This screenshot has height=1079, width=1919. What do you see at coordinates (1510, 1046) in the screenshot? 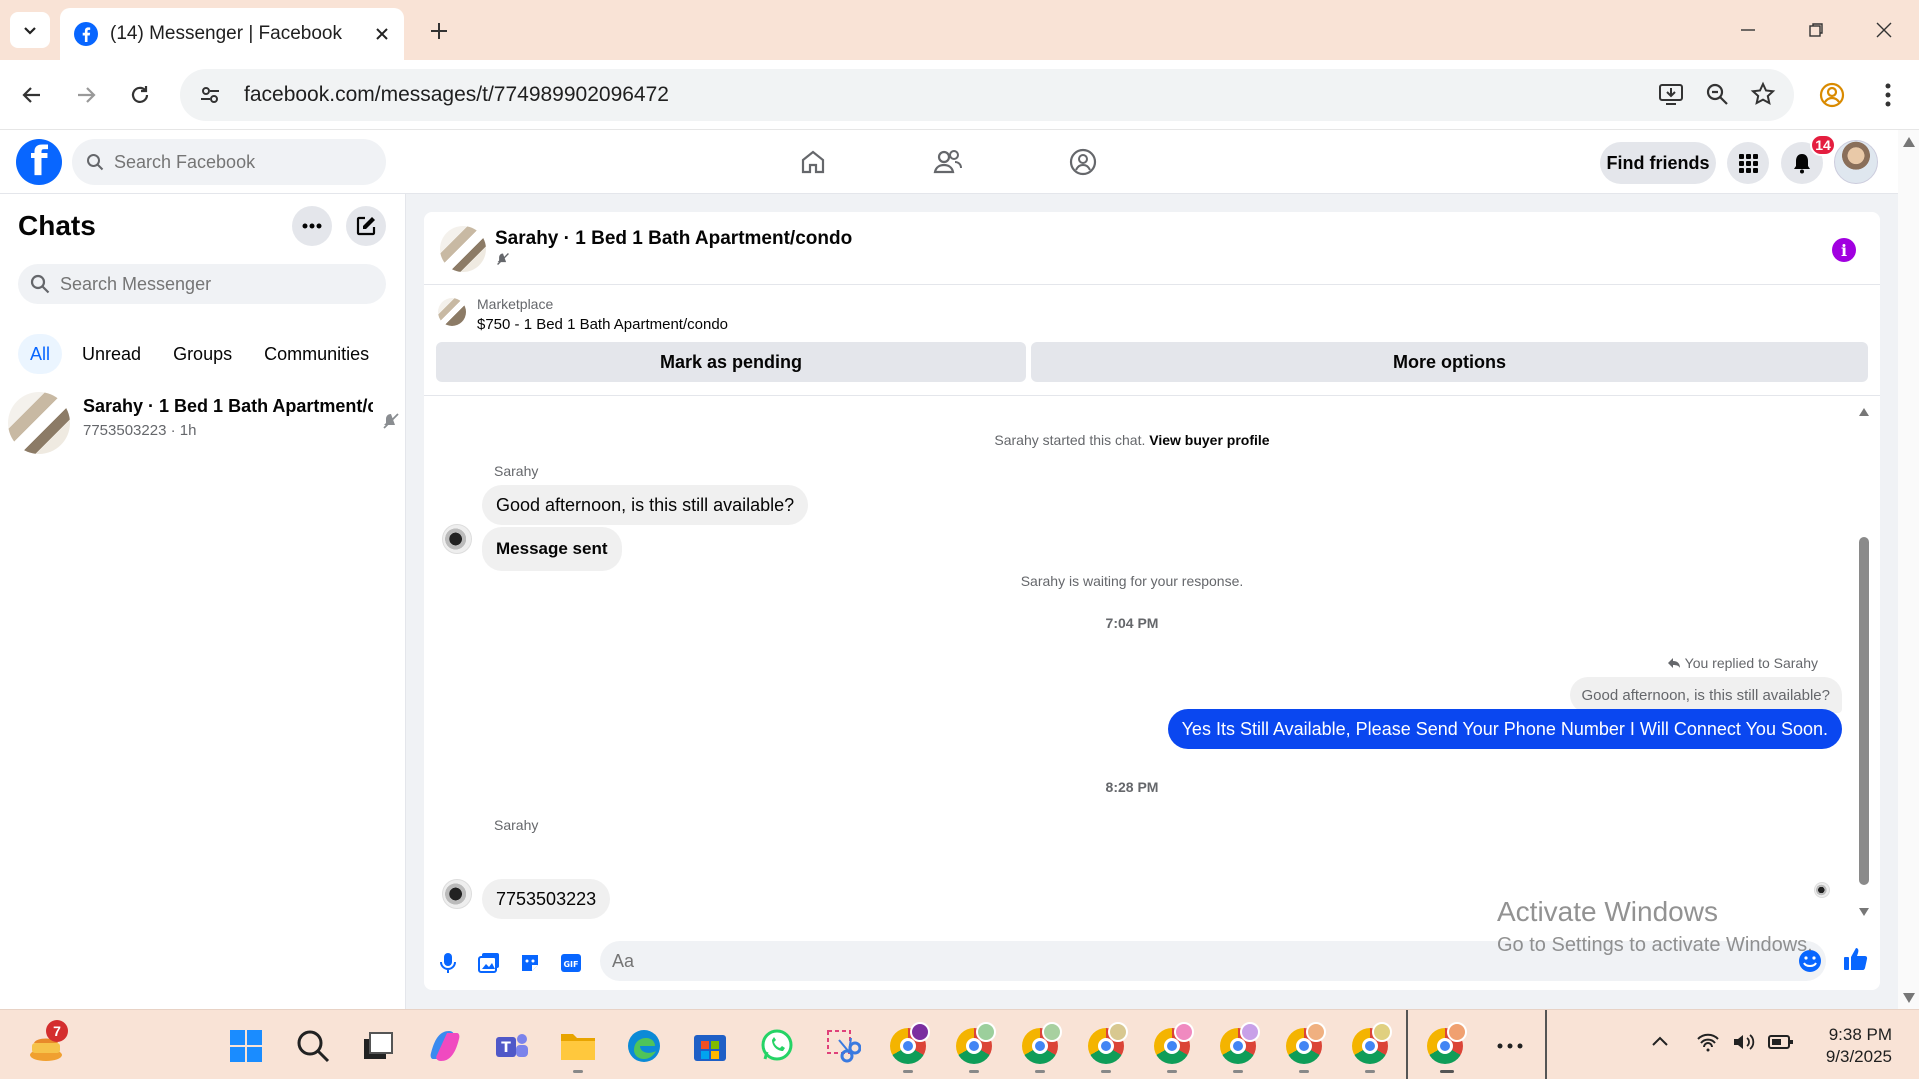
I see `more-apps-button` at bounding box center [1510, 1046].